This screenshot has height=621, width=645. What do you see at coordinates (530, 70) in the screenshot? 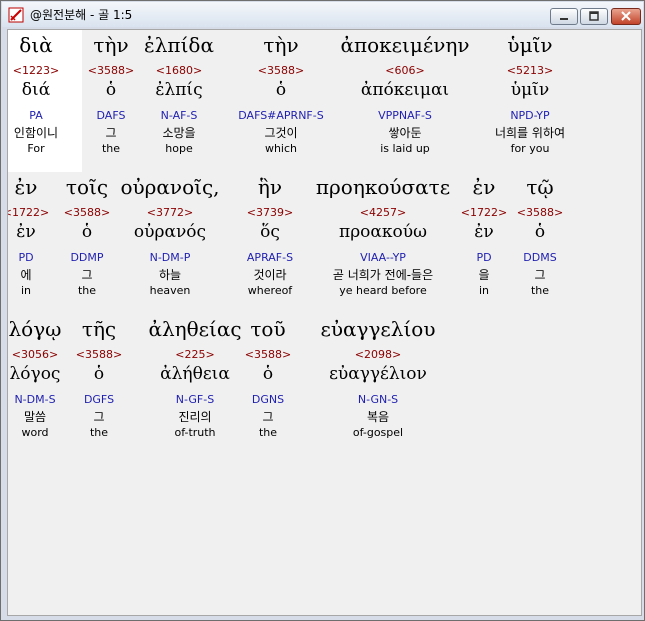
I see `strong-number: <5213>` at bounding box center [530, 70].